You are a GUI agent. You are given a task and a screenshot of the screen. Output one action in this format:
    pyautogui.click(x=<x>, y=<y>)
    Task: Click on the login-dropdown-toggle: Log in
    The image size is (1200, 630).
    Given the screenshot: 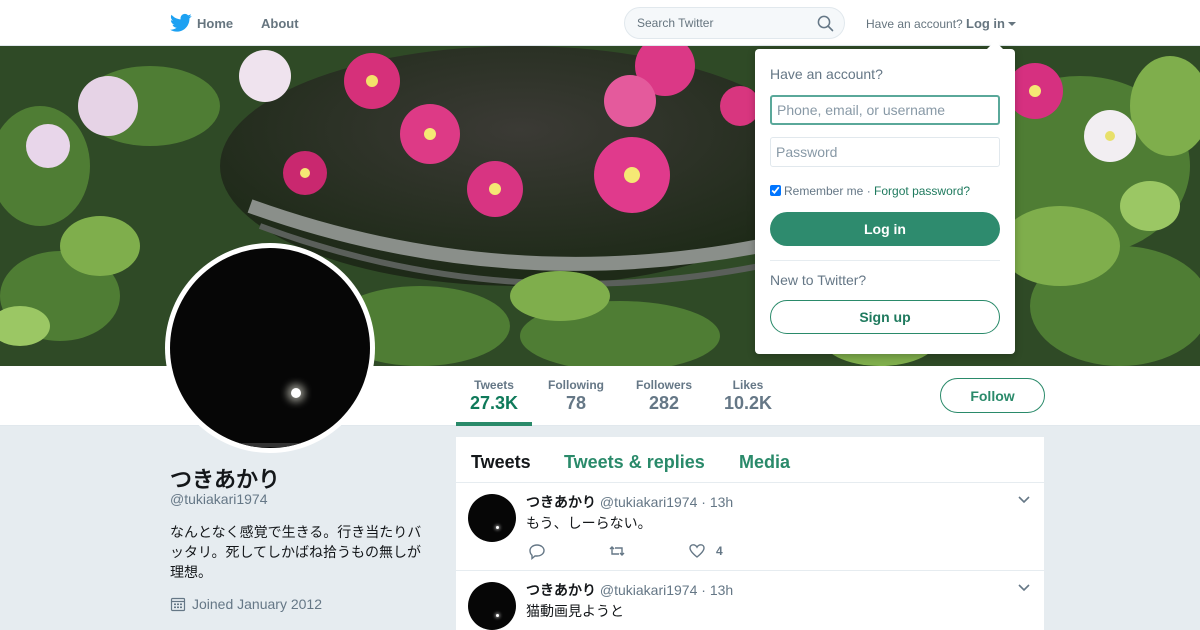 What is the action you would take?
    pyautogui.click(x=991, y=23)
    